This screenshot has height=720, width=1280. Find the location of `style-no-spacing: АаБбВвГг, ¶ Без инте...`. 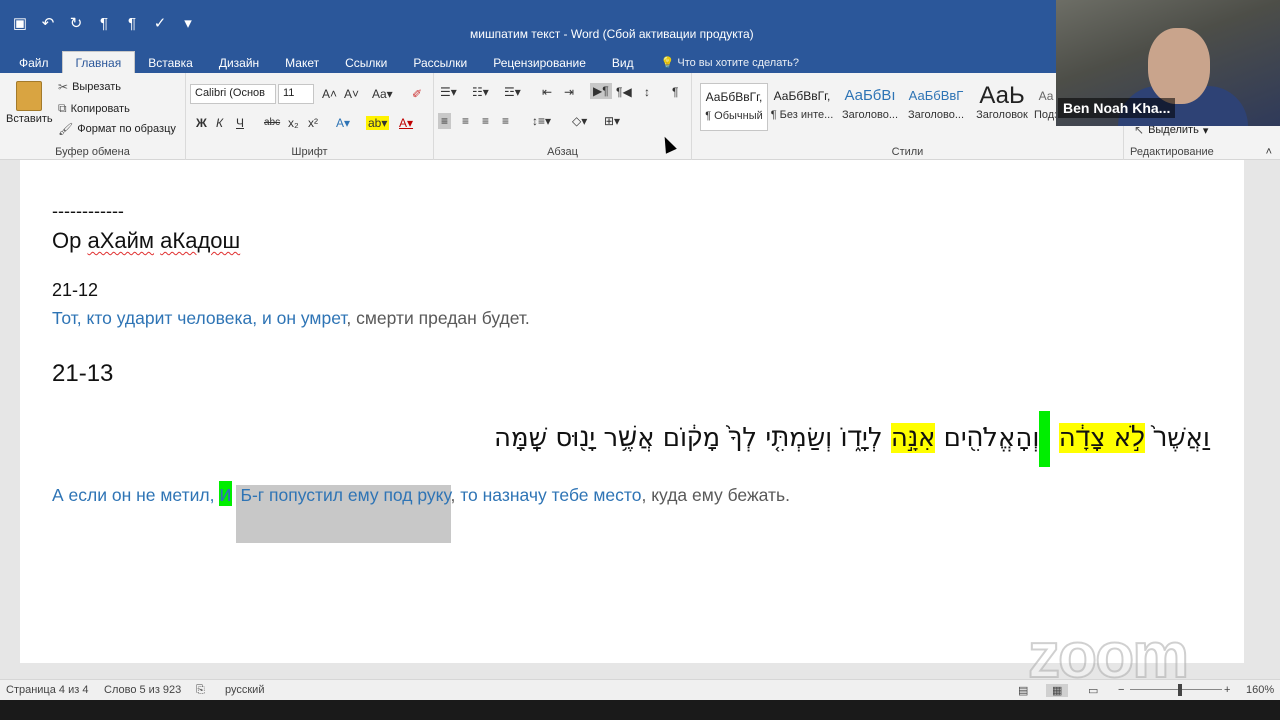

style-no-spacing: АаБбВвГг, ¶ Без инте... is located at coordinates (802, 107).